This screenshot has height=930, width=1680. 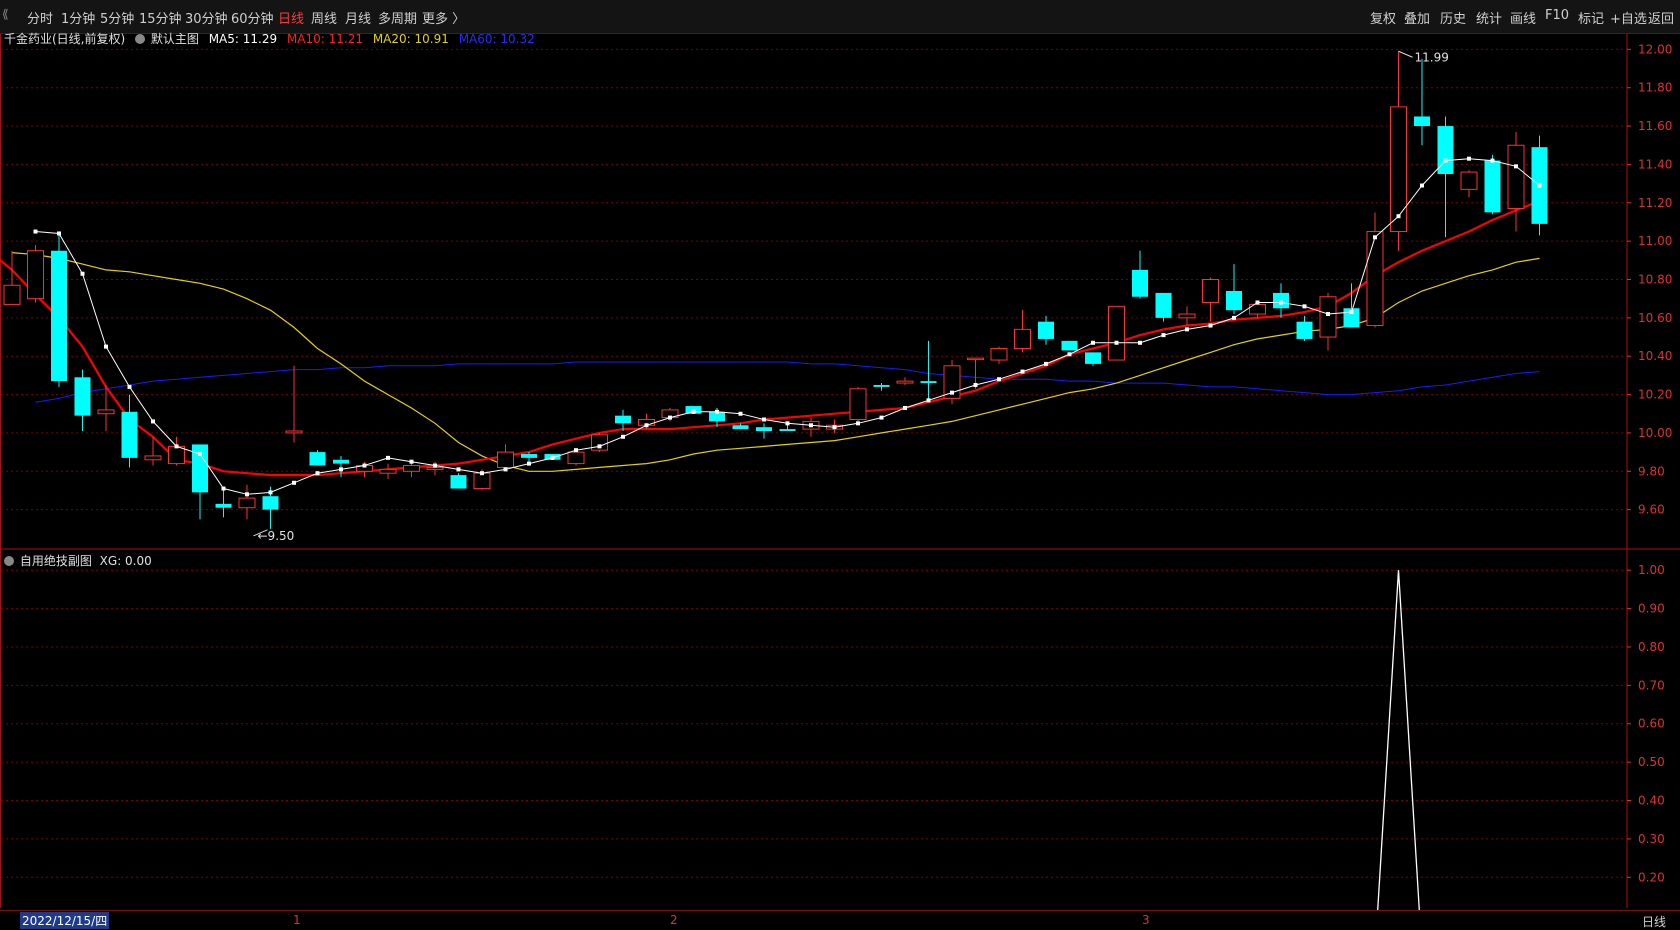 I want to click on sub-settings-icon, so click(x=9, y=561).